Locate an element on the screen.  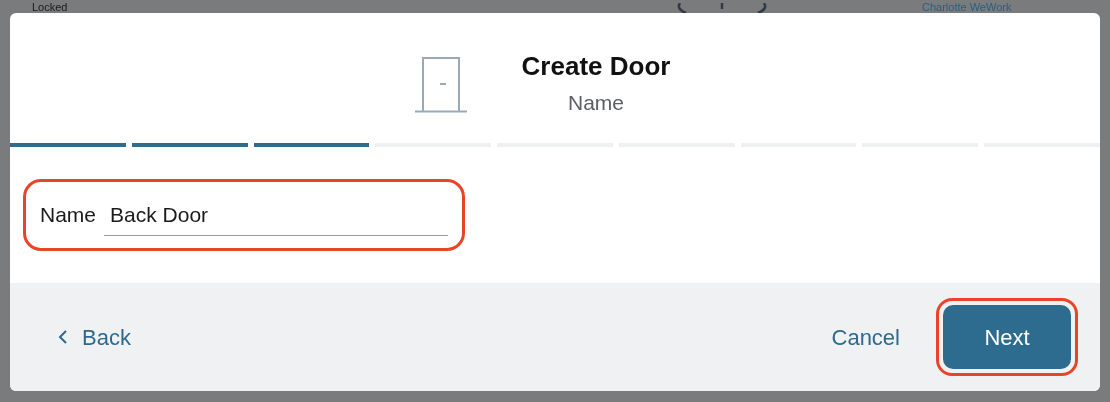
door-icon is located at coordinates (441, 84).